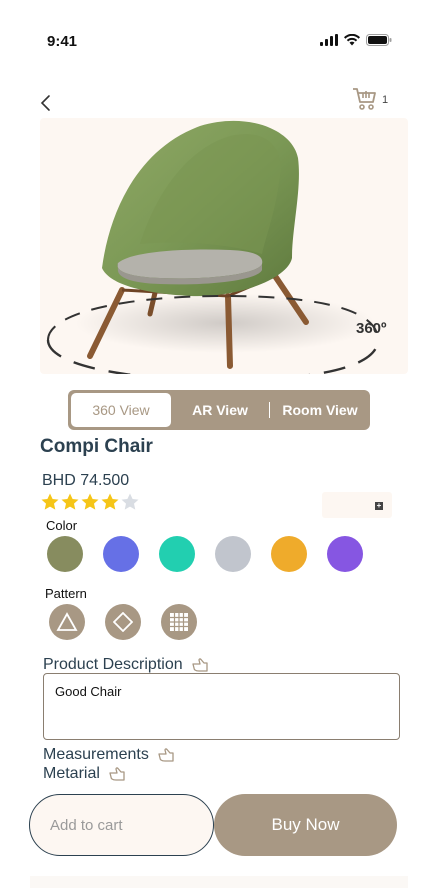 The width and height of the screenshot is (438, 888). I want to click on view-tabs: 360 View AR View Room View, so click(219, 410).